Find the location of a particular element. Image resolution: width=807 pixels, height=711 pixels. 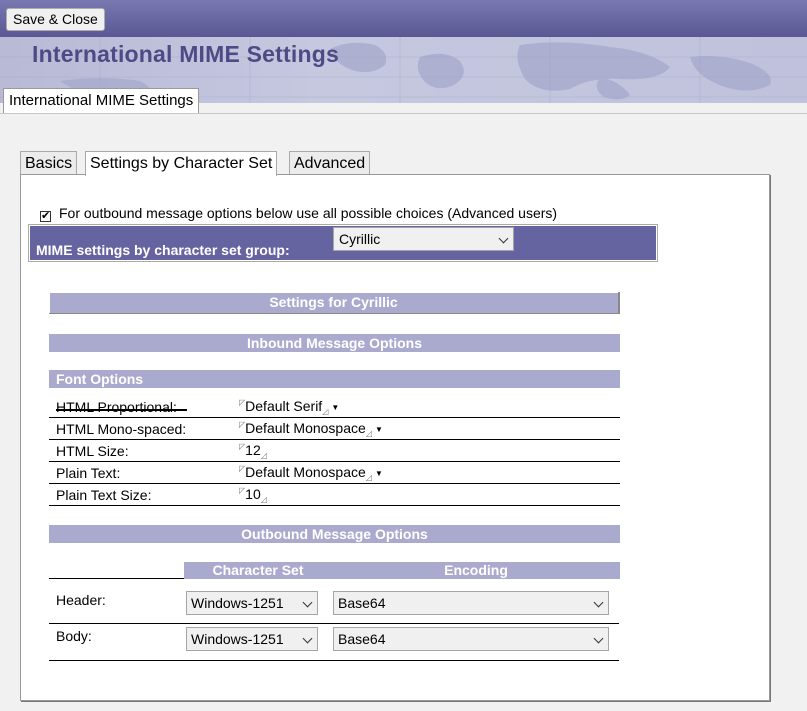

col-header-character-set: Character Set is located at coordinates (258, 570).